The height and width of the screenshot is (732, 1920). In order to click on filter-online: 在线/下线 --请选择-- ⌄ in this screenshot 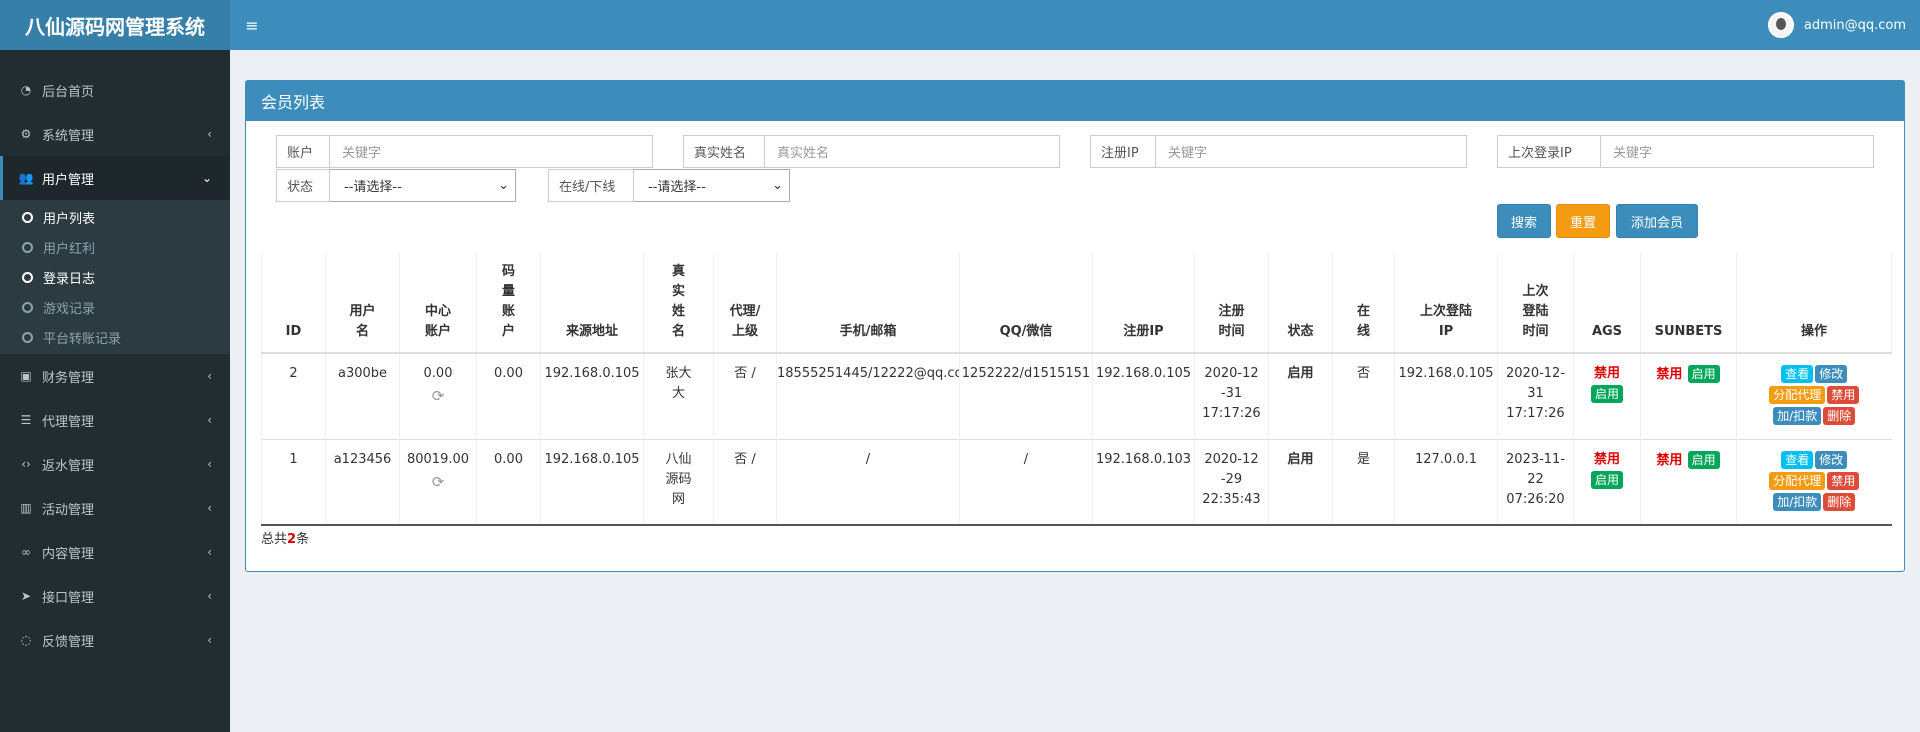, I will do `click(669, 185)`.